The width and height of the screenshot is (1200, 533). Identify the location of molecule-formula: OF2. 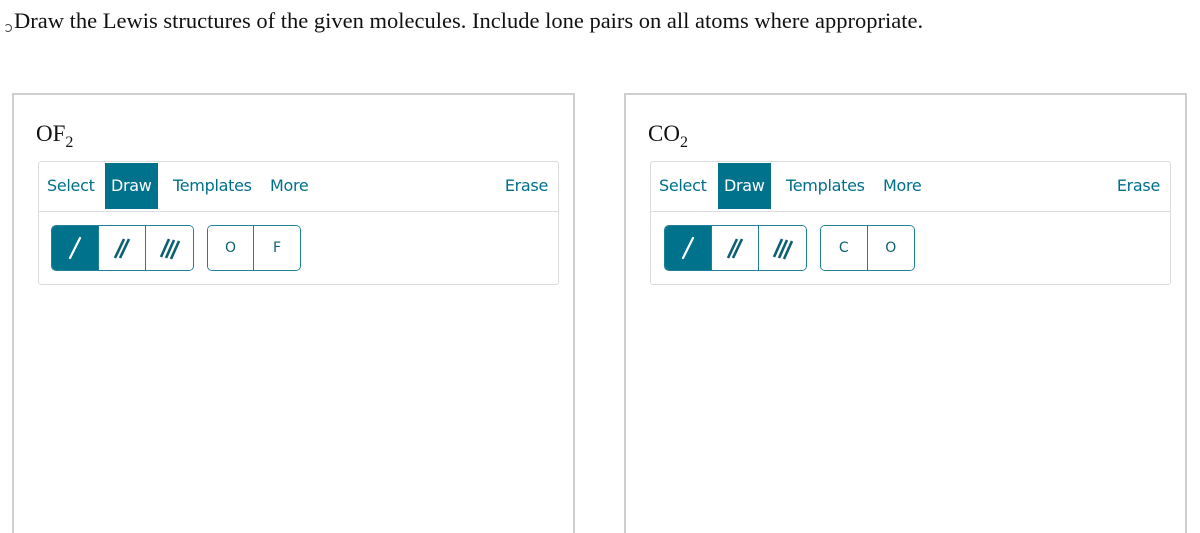
(54, 136).